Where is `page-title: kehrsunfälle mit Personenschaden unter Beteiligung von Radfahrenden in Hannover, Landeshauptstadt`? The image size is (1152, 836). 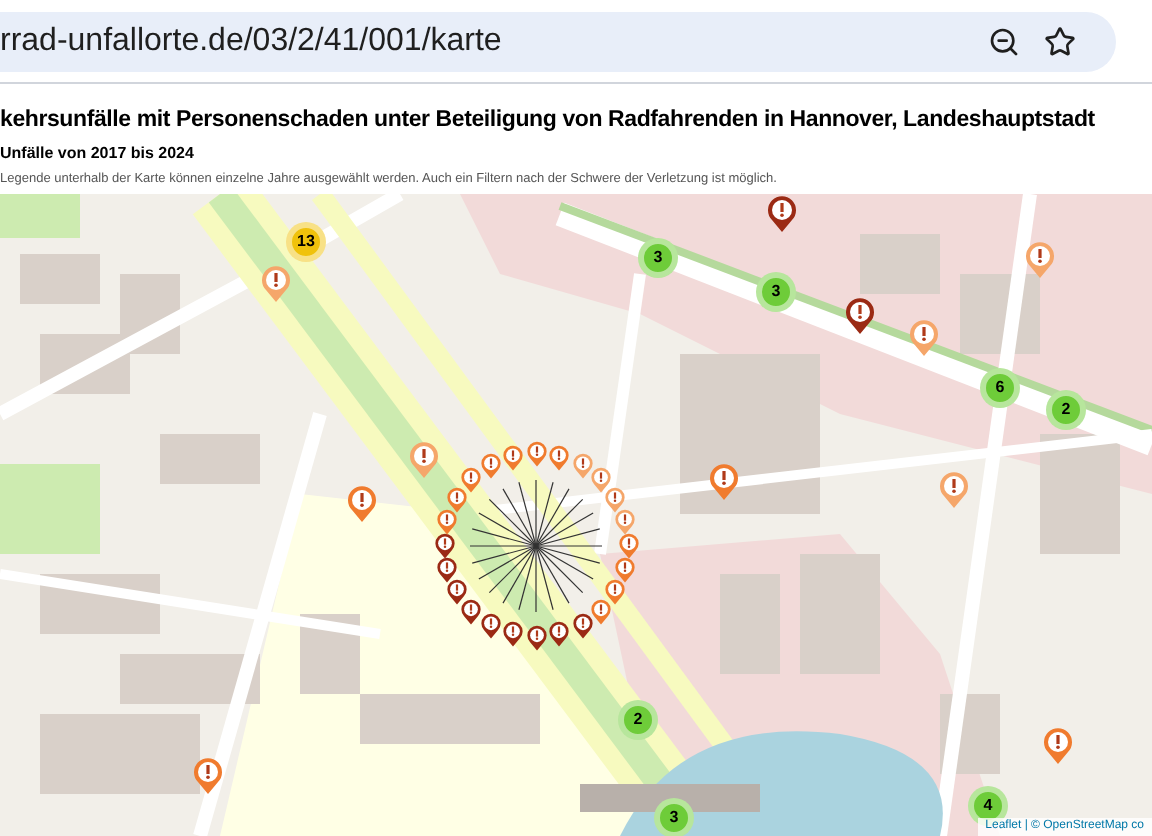
page-title: kehrsunfälle mit Personenschaden unter Beteiligung von Radfahrenden in Hannover, Landeshauptstadt is located at coordinates (548, 121).